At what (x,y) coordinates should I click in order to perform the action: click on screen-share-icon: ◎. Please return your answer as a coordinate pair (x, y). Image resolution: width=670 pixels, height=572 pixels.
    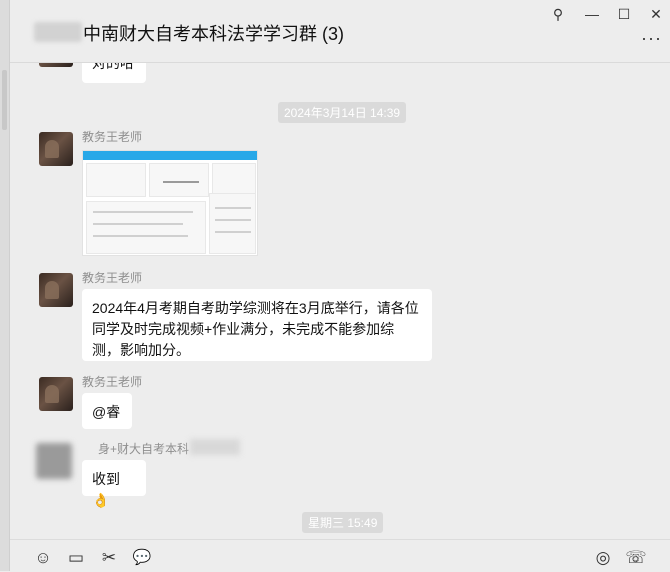
    Looking at the image, I should click on (603, 558).